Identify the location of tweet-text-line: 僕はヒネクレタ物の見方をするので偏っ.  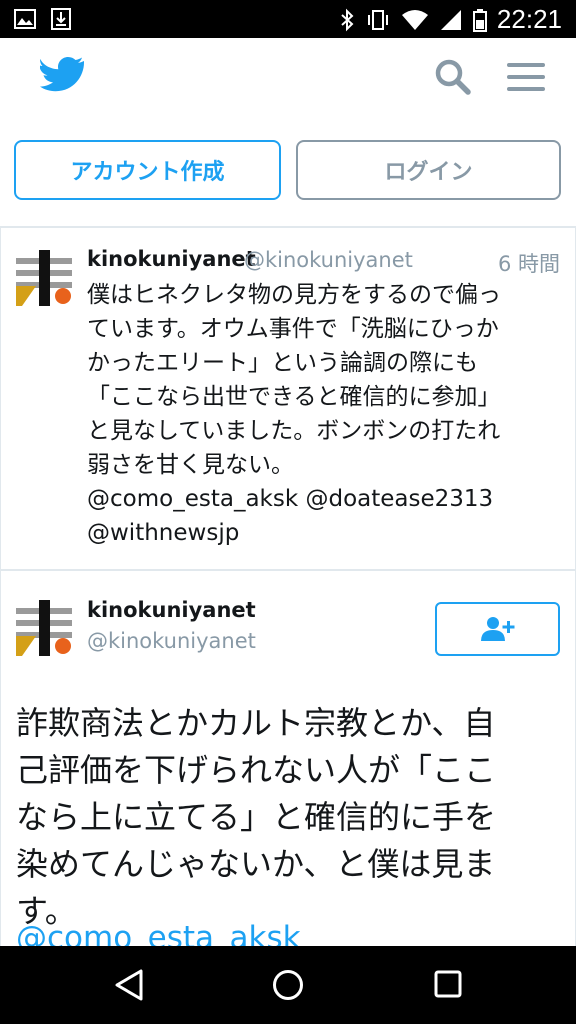
(294, 295).